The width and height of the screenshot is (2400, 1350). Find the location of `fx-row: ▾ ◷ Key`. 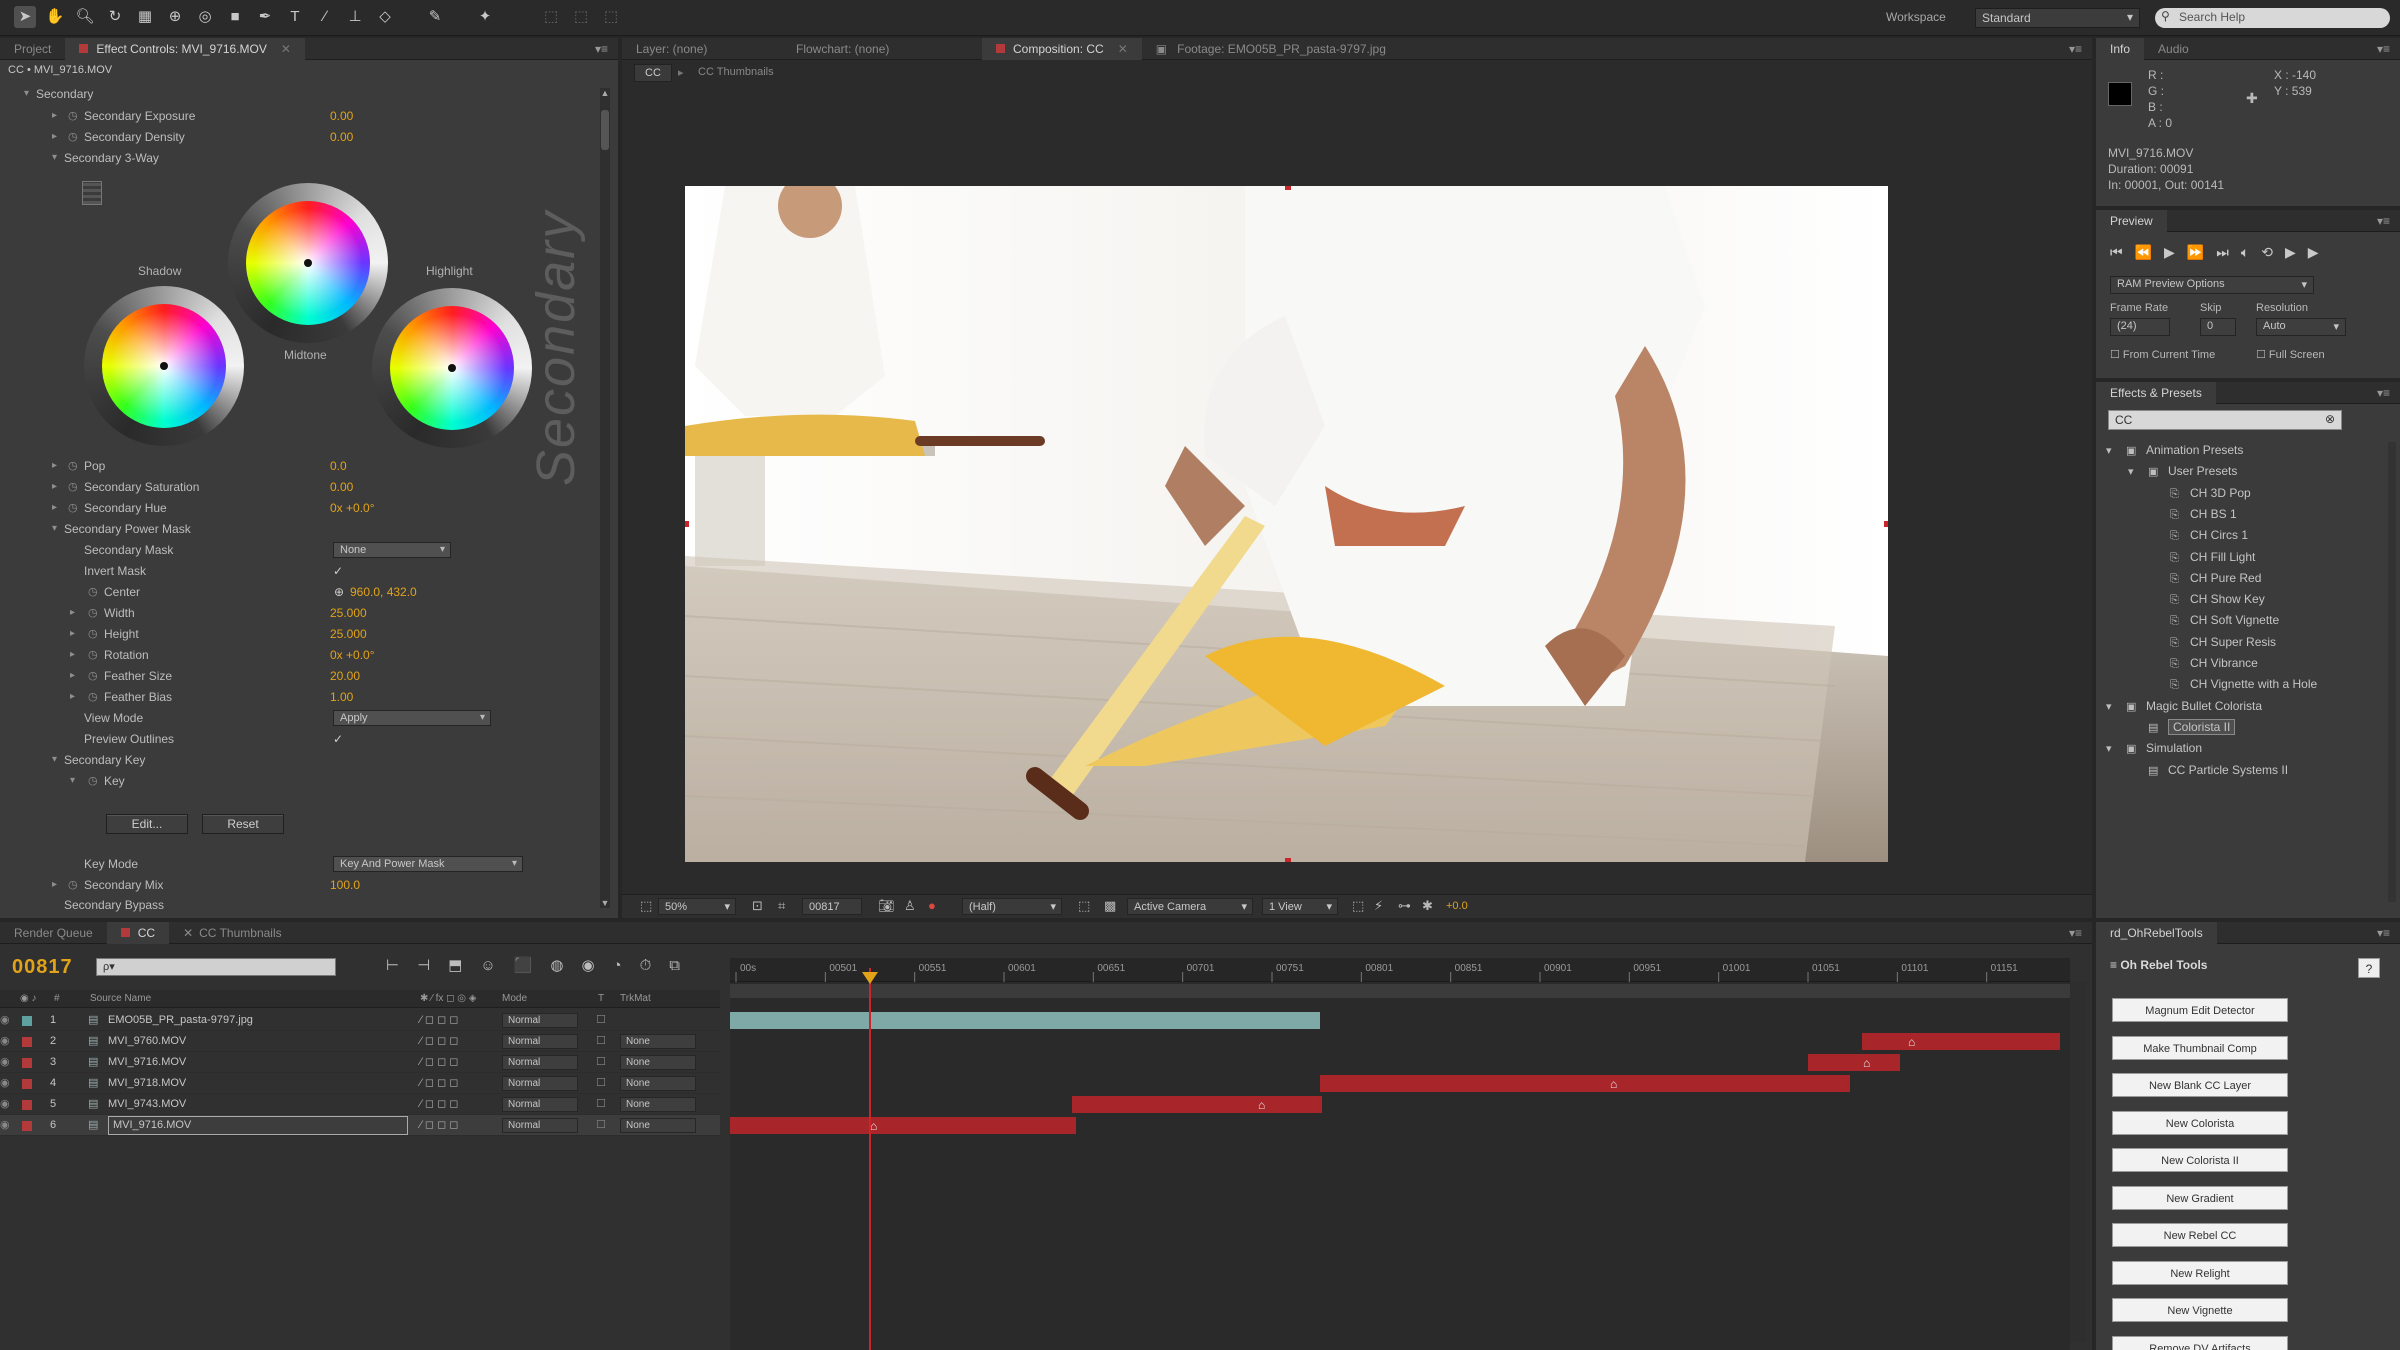

fx-row: ▾ ◷ Key is located at coordinates (295, 781).